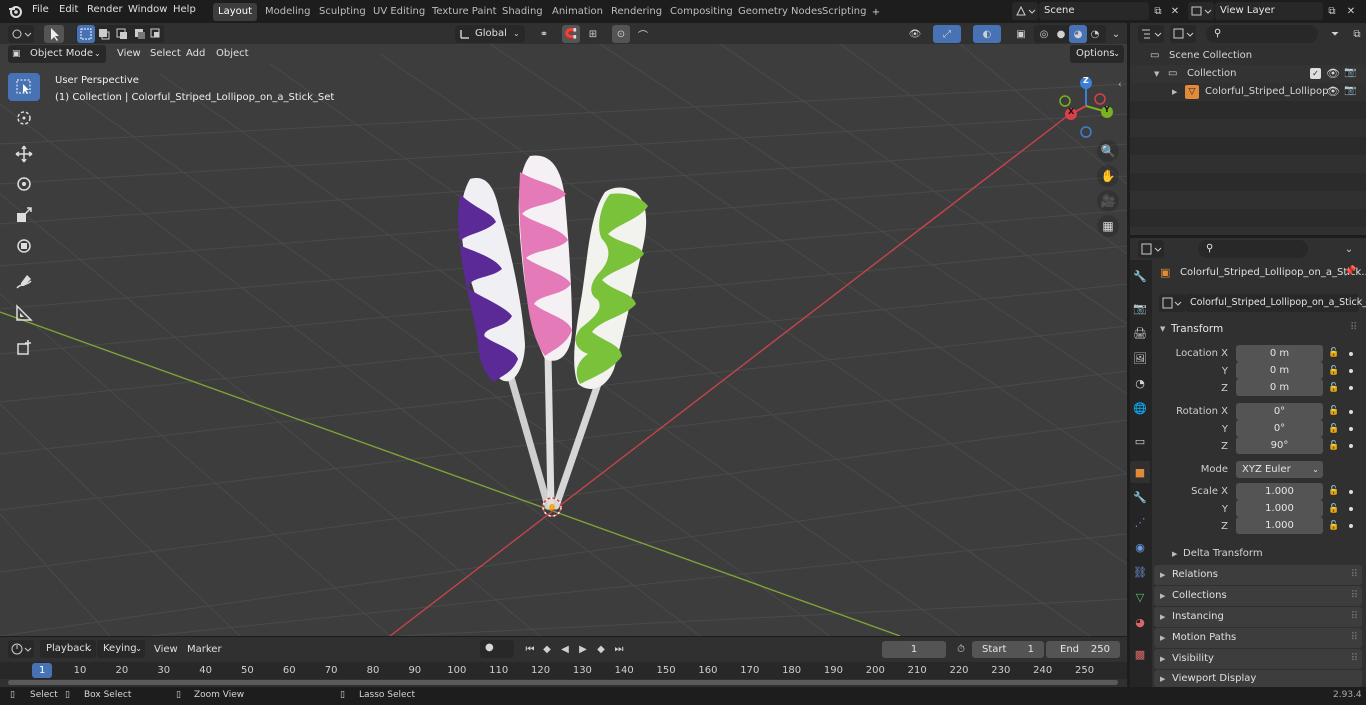 The image size is (1366, 705). What do you see at coordinates (1140, 308) in the screenshot?
I see `render-tab-icon: 📷` at bounding box center [1140, 308].